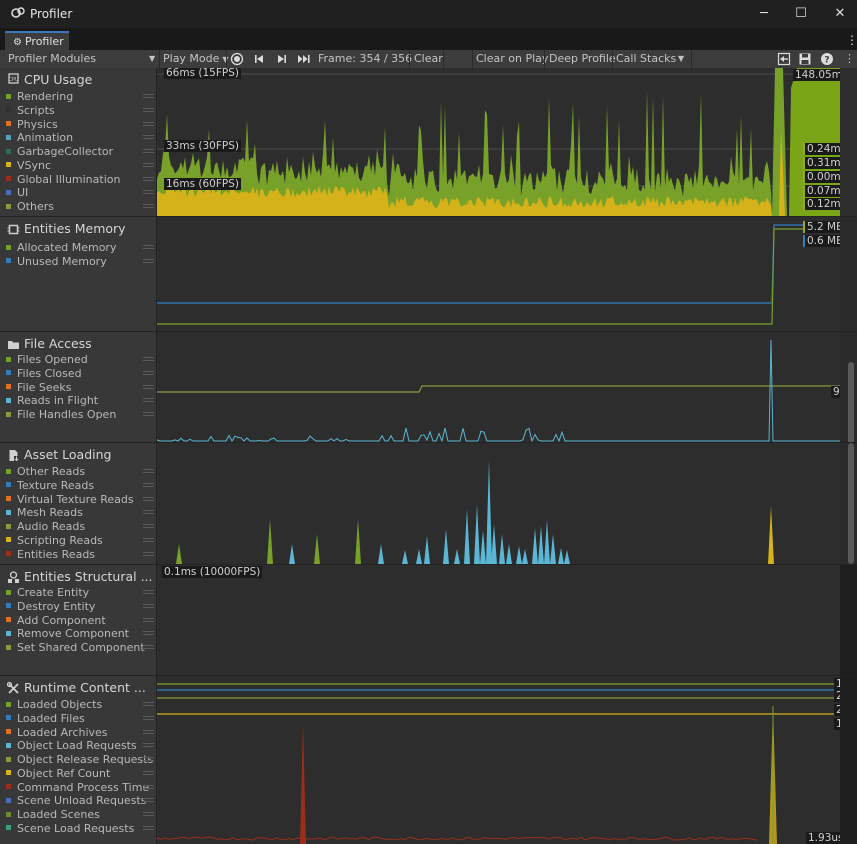 The image size is (857, 844). I want to click on deep-profile-button: Deep Profile, so click(582, 59).